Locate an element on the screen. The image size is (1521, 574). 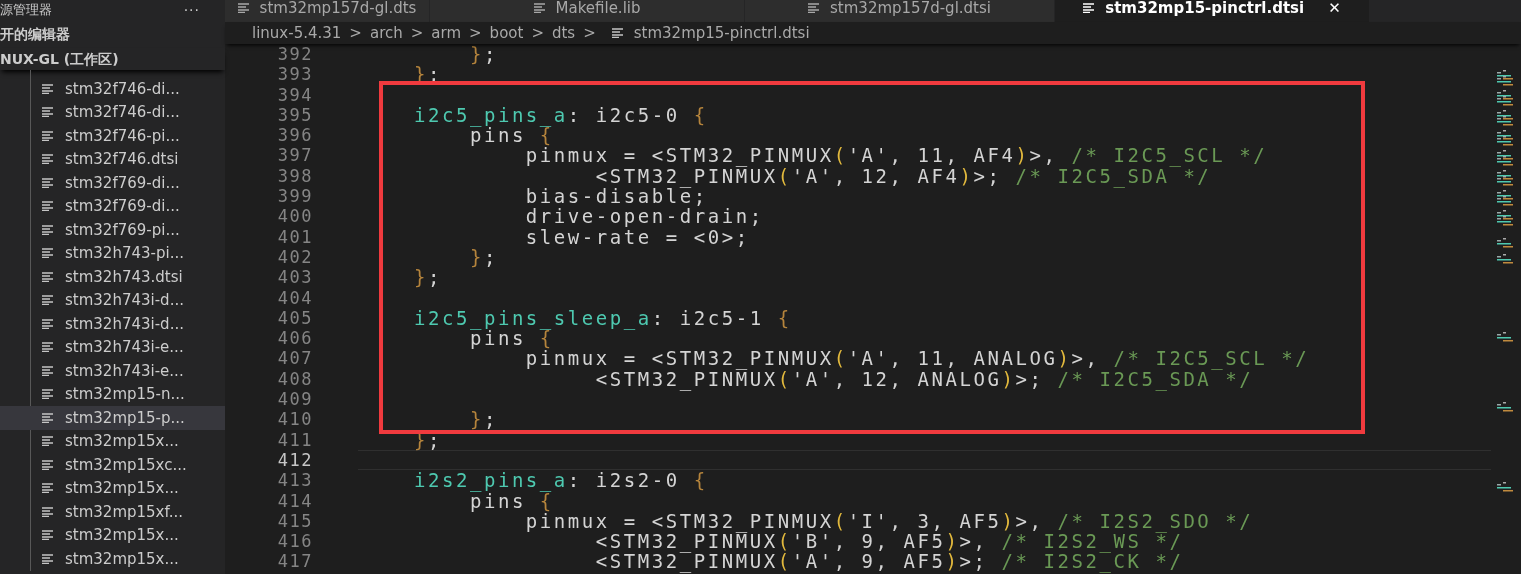
more-actions-button: ··· is located at coordinates (191, 10).